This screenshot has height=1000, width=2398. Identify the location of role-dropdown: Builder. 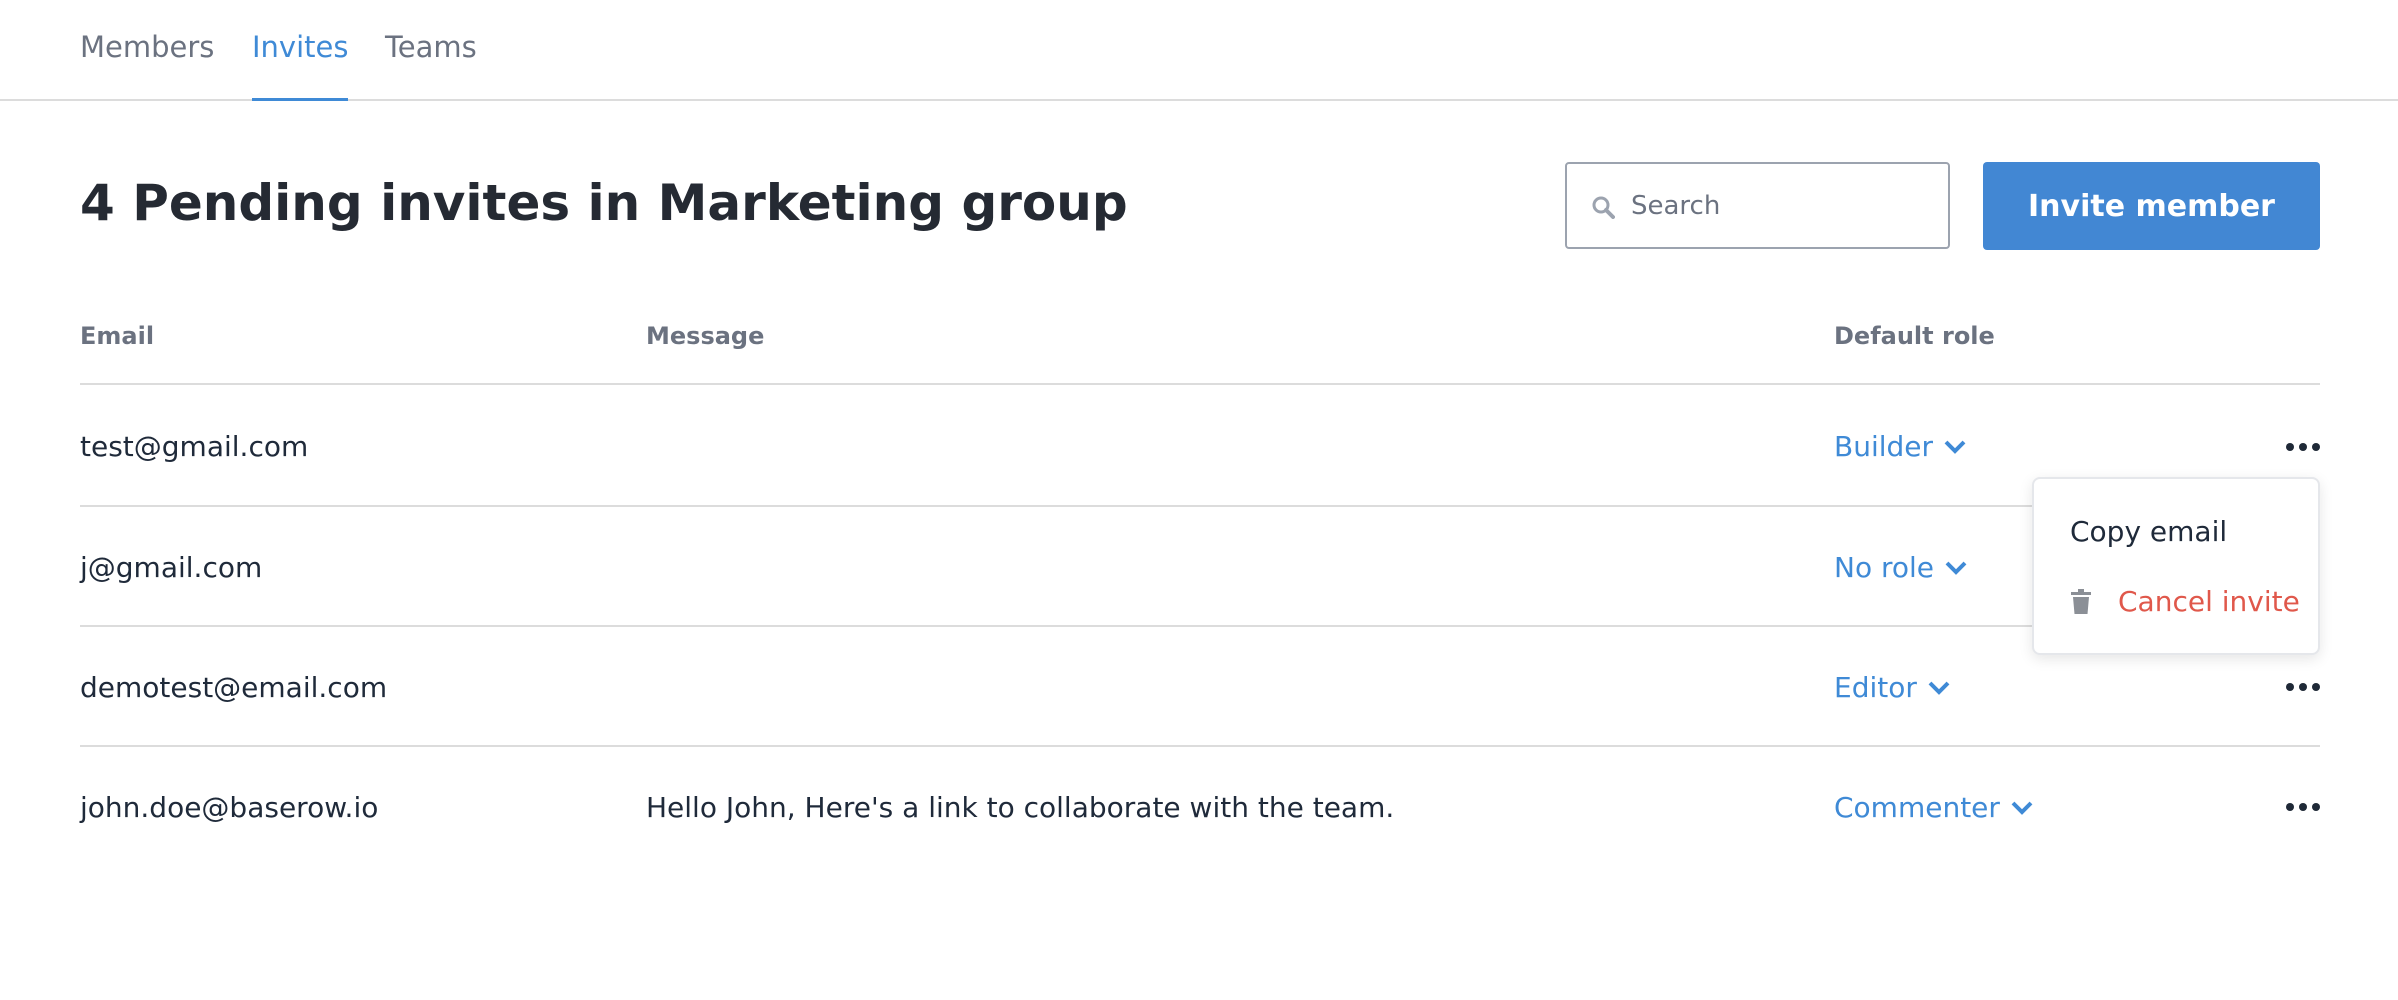
(1900, 446).